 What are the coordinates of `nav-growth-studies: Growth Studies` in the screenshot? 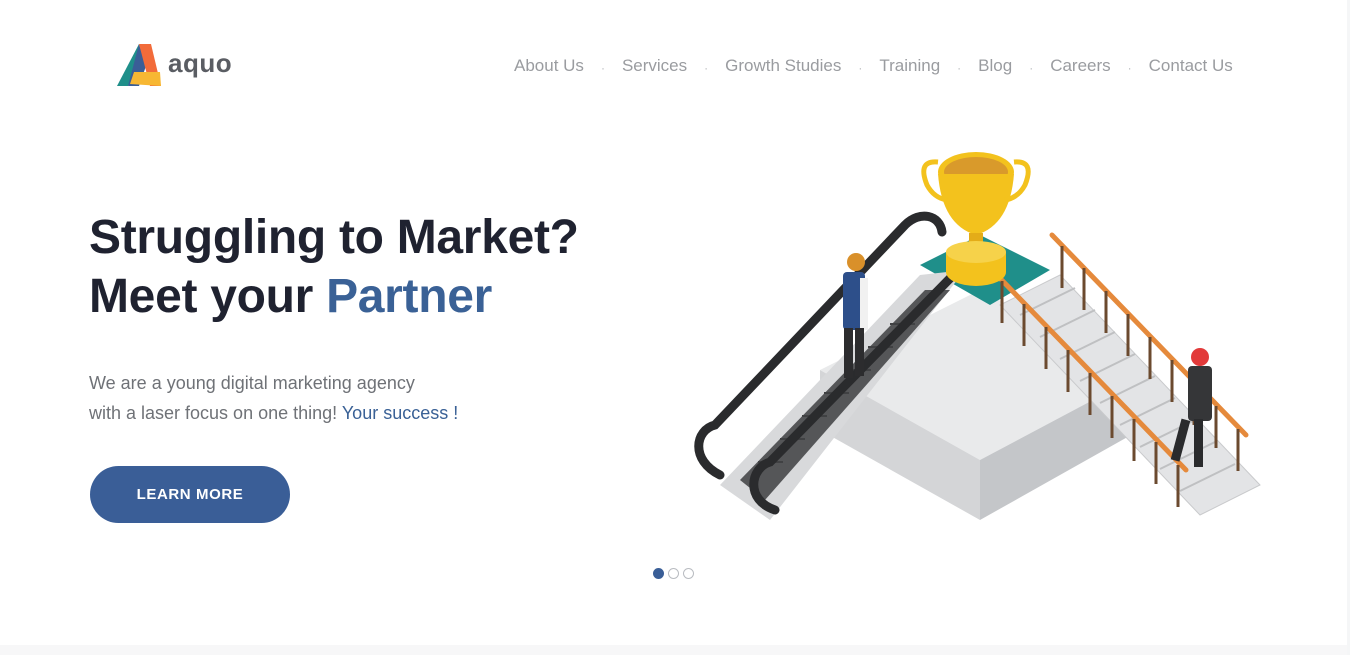 It's located at (783, 66).